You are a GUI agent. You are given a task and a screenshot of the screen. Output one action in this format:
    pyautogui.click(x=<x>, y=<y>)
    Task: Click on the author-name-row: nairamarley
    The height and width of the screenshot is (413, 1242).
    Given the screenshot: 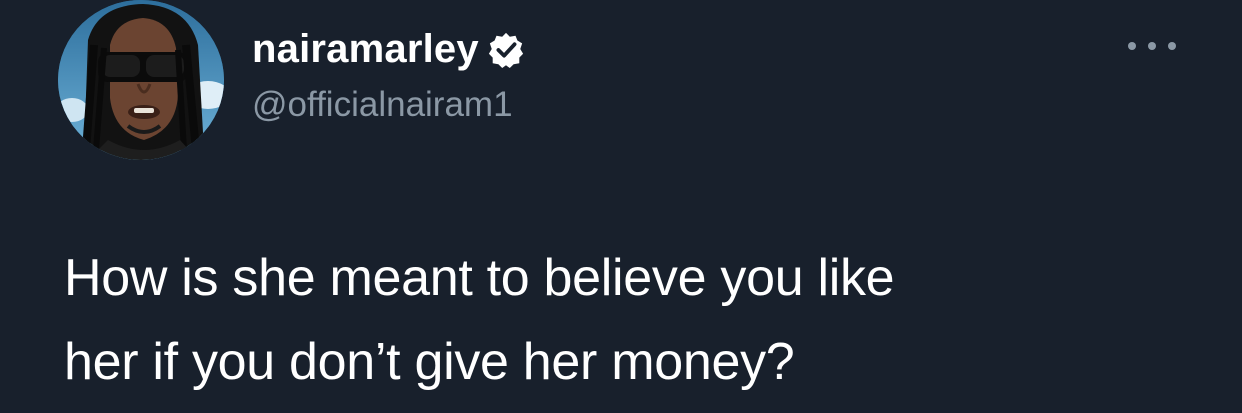 What is the action you would take?
    pyautogui.click(x=388, y=49)
    